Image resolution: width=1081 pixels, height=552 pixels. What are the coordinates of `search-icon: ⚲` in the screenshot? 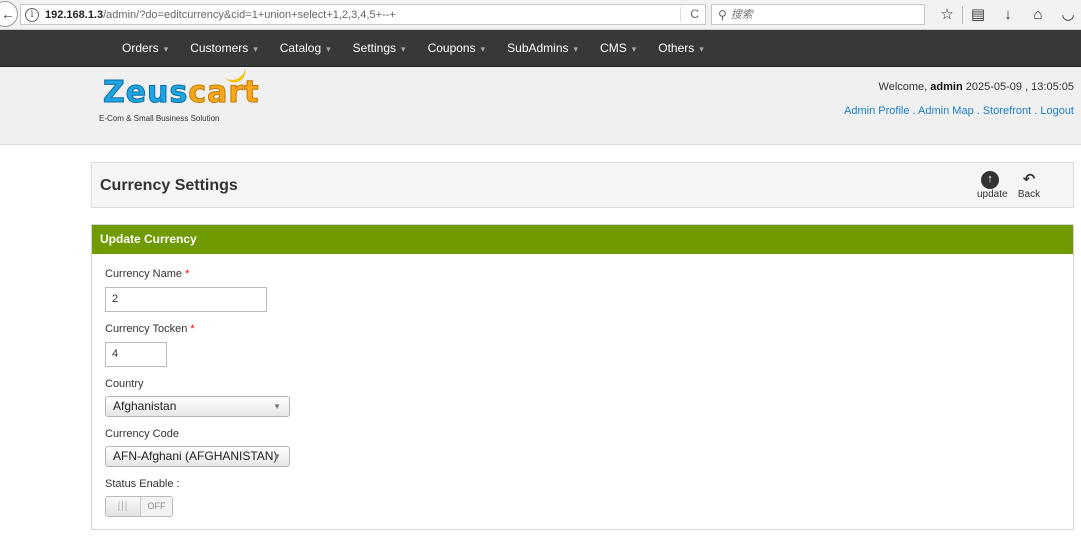 It's located at (722, 14).